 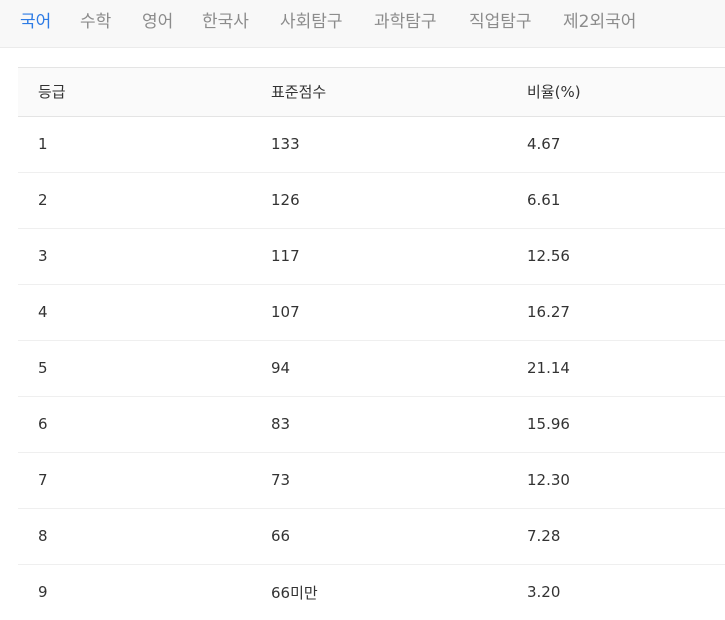 I want to click on cell-grade: 9, so click(x=43, y=592).